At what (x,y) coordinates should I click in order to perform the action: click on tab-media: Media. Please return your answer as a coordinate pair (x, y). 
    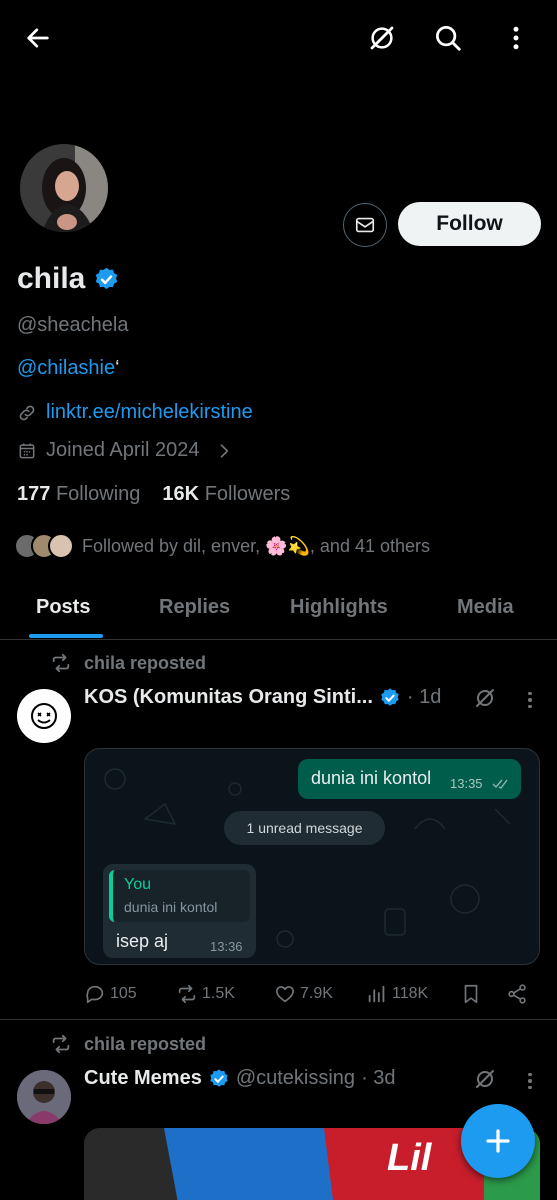
    Looking at the image, I should click on (485, 607).